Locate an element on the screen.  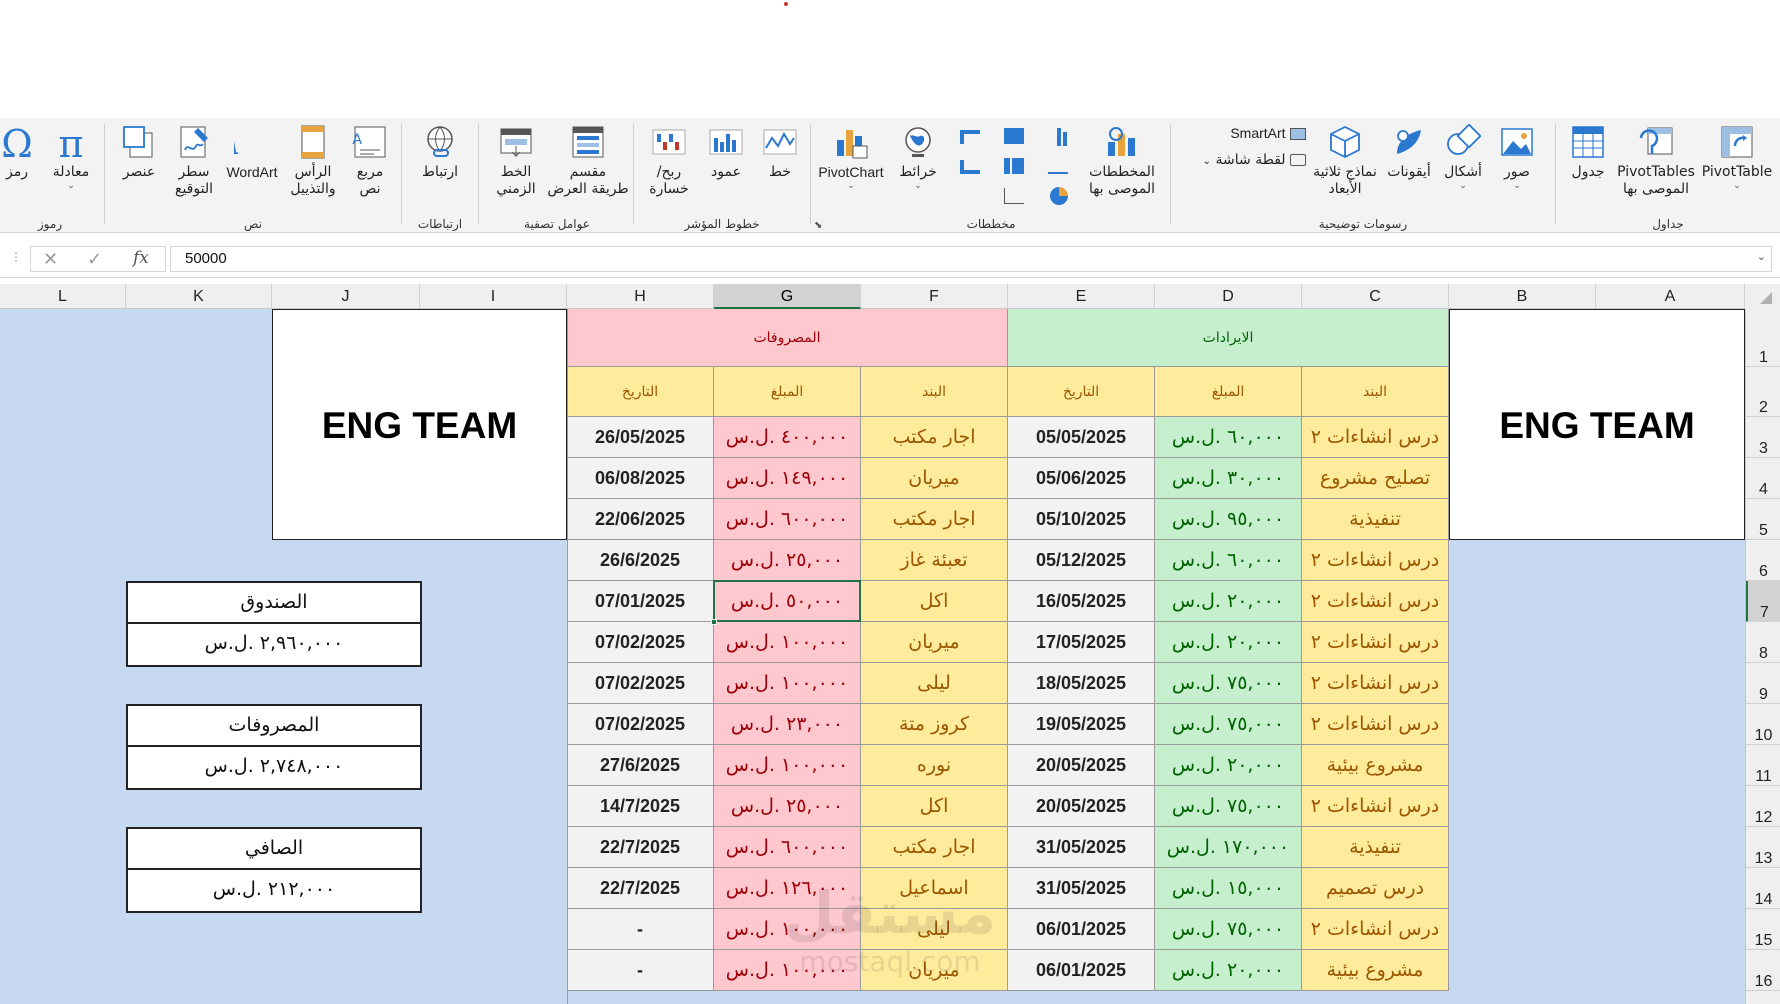
expense-date-cell: 26/05/2025 is located at coordinates (640, 437).